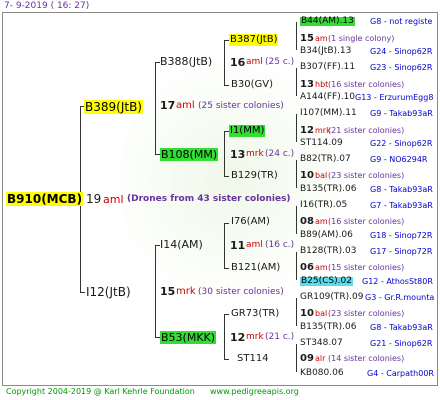  Describe the element at coordinates (307, 84) in the screenshot. I see `gen3-year: 13` at that location.